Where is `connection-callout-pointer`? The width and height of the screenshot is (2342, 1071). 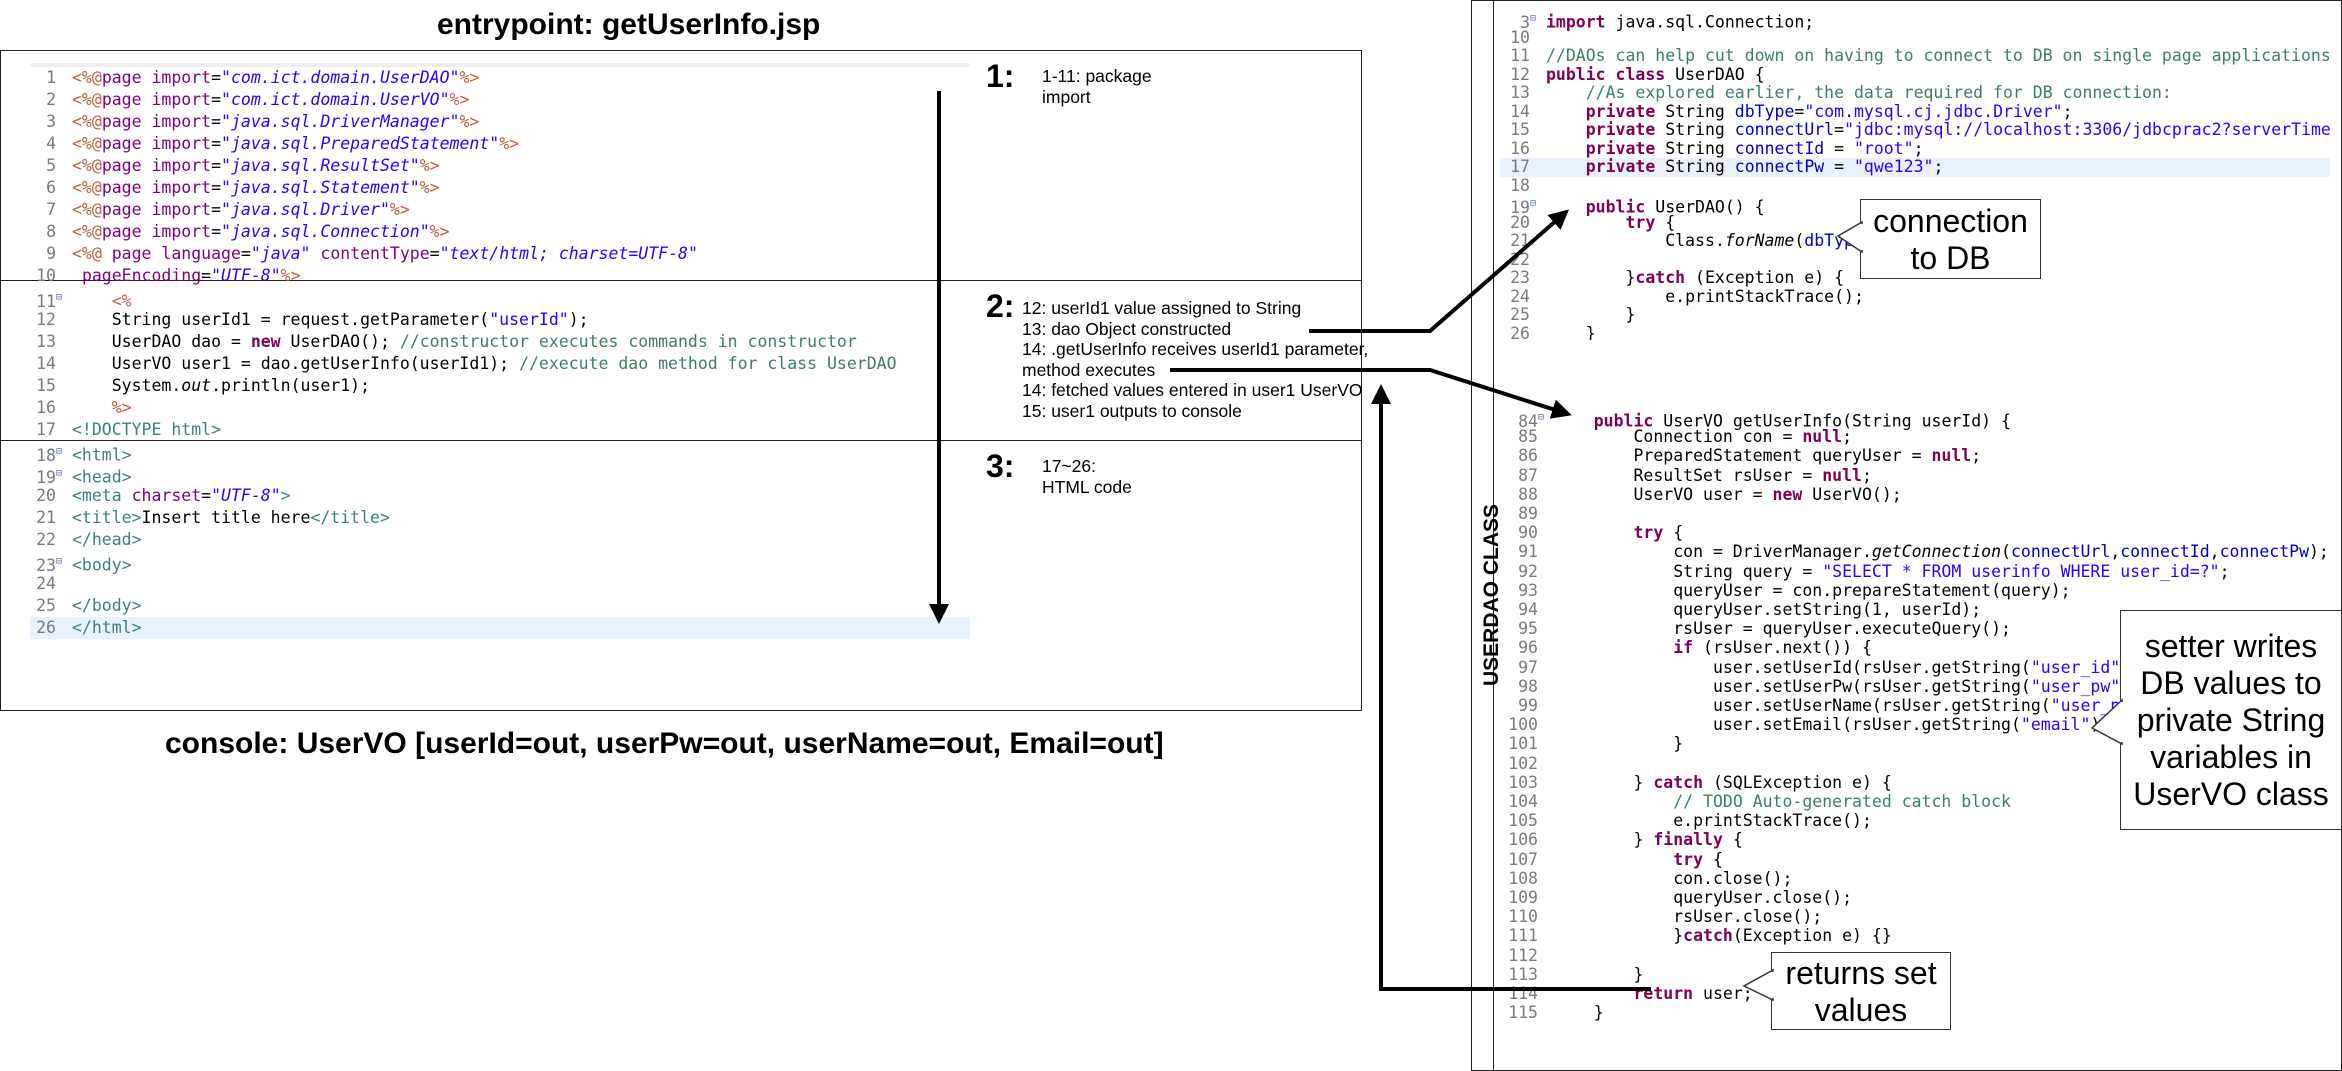 connection-callout-pointer is located at coordinates (1849, 237).